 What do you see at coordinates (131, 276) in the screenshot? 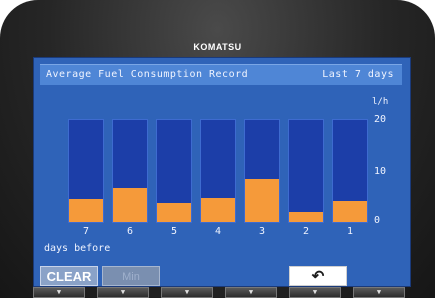
I see `min-button: Min` at bounding box center [131, 276].